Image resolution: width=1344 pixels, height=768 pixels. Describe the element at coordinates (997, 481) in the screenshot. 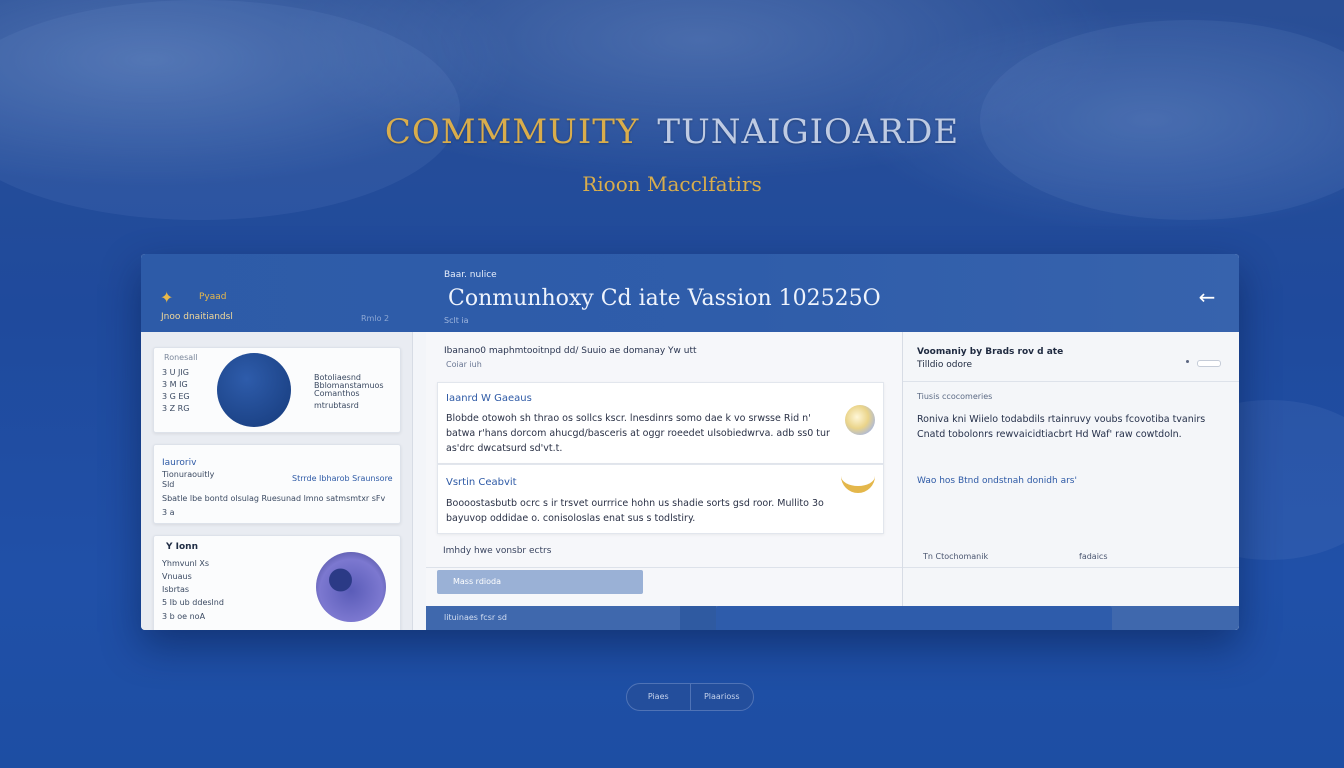

I see `section-link: Wao hos Btnd ondstnah donidh ars'` at that location.